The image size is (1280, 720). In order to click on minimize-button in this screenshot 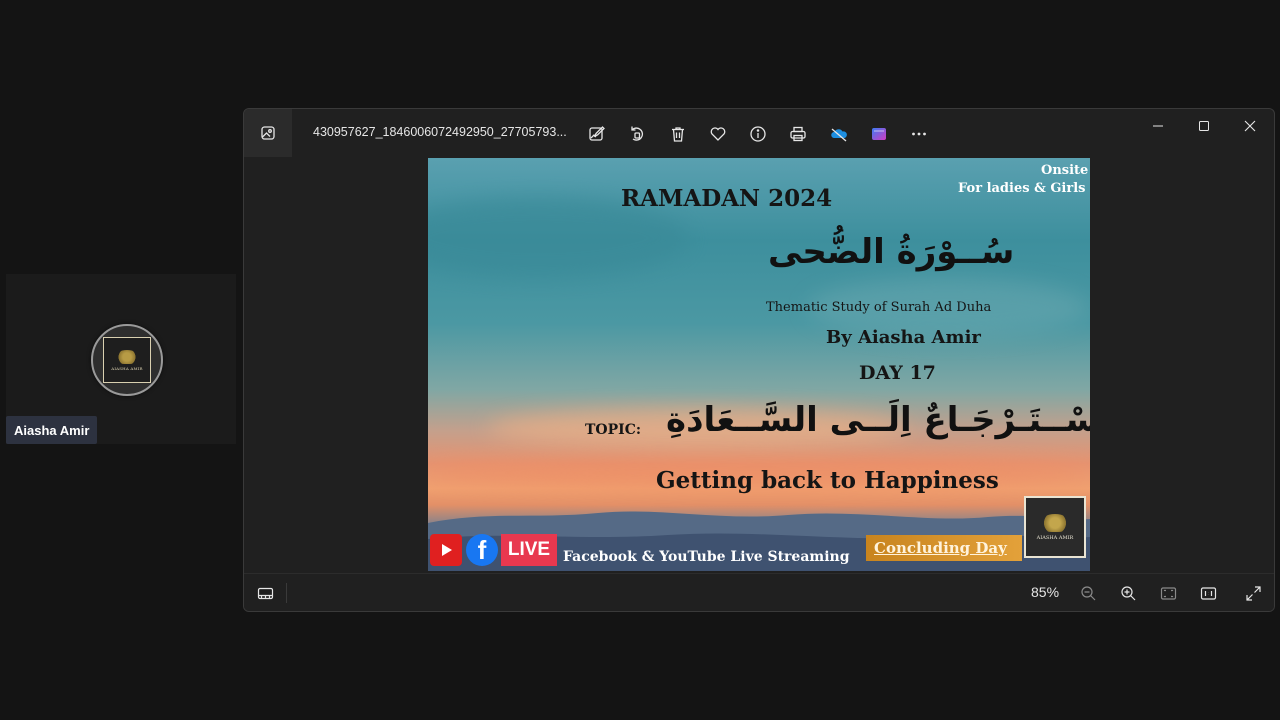, I will do `click(1158, 126)`.